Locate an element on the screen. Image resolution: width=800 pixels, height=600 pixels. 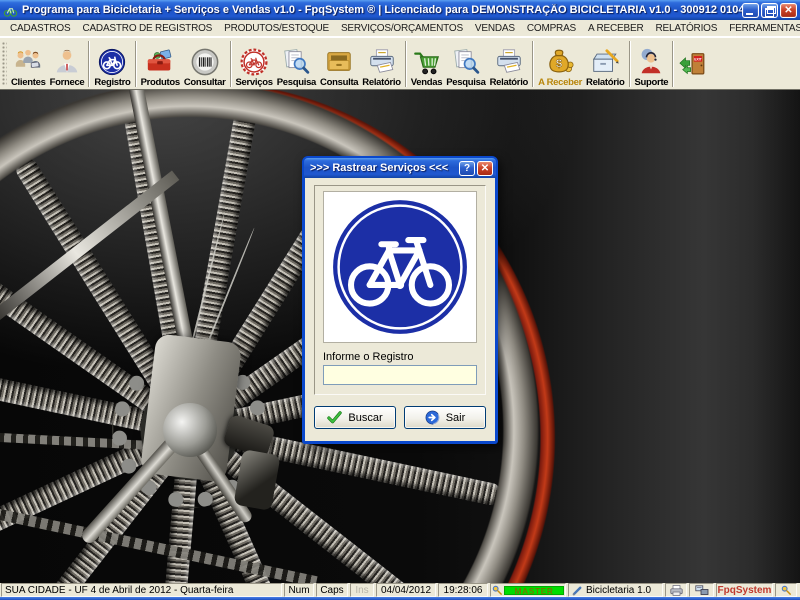
sair-button: Sair is located at coordinates (445, 417).